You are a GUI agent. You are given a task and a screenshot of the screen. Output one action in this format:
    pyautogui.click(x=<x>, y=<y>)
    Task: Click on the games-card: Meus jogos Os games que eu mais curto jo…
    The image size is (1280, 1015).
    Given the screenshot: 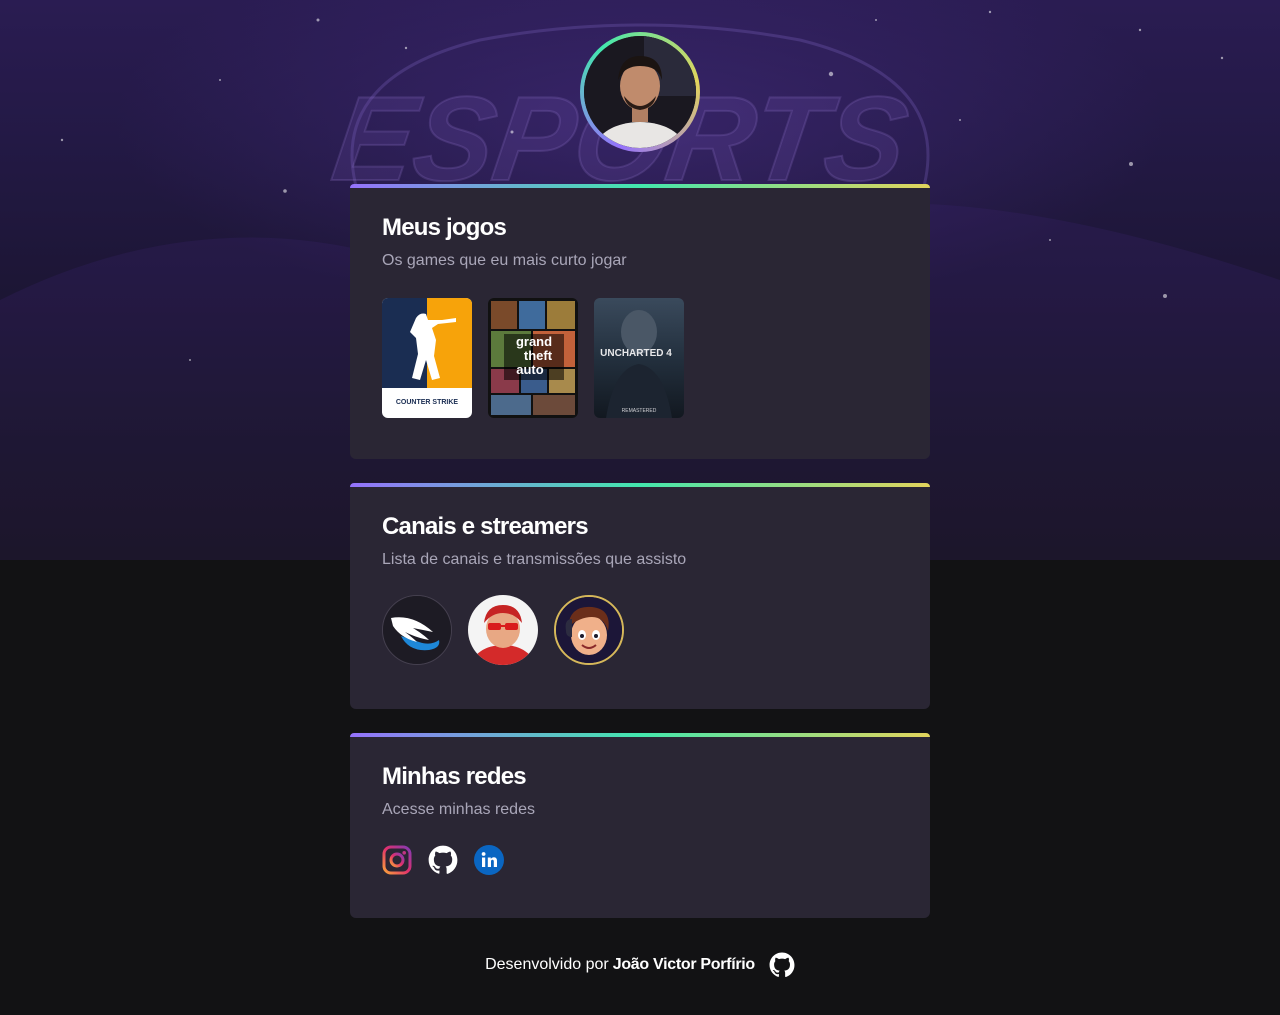 What is the action you would take?
    pyautogui.click(x=640, y=321)
    